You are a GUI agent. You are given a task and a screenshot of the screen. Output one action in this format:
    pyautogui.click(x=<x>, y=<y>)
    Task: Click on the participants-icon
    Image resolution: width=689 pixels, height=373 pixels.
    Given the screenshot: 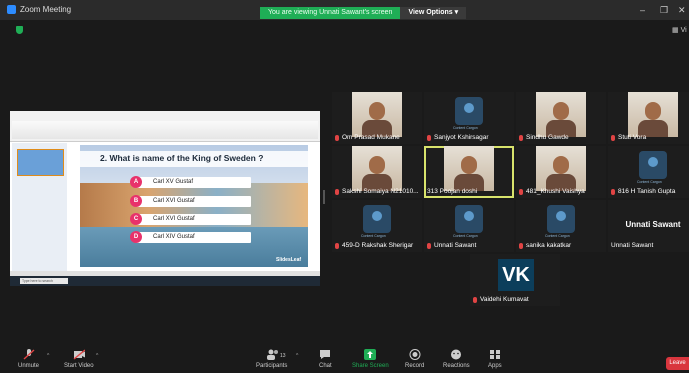 What is the action you would take?
    pyautogui.click(x=272, y=354)
    